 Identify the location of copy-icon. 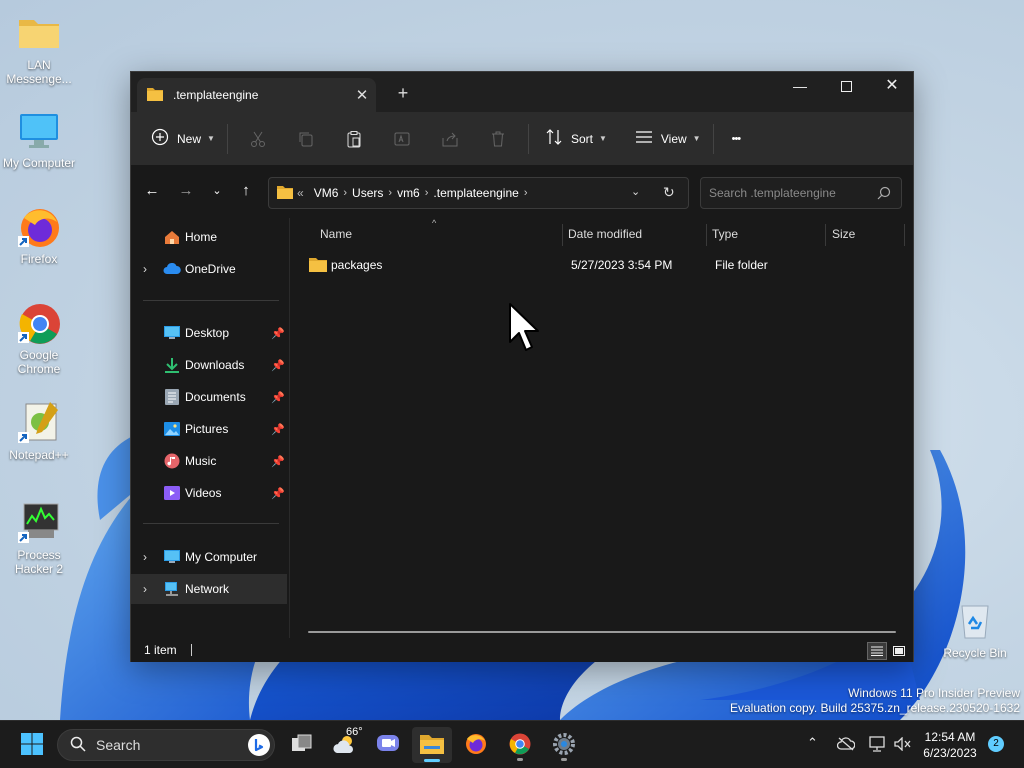
(306, 139).